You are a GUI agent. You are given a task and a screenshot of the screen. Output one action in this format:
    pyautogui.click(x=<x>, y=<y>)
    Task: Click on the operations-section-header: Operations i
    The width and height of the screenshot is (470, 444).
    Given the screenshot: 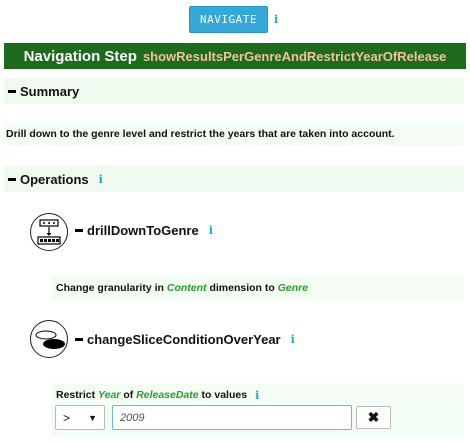 What is the action you would take?
    pyautogui.click(x=234, y=179)
    